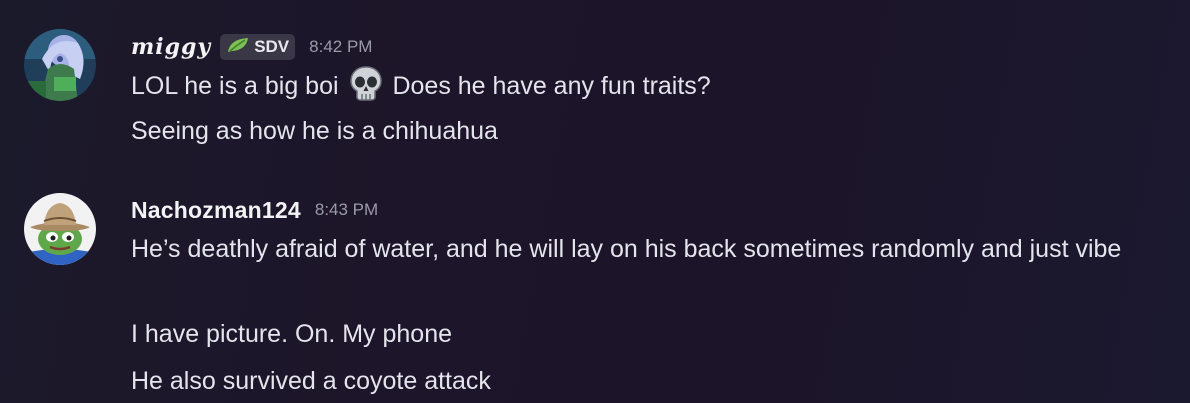  I want to click on username: miggy, so click(171, 47).